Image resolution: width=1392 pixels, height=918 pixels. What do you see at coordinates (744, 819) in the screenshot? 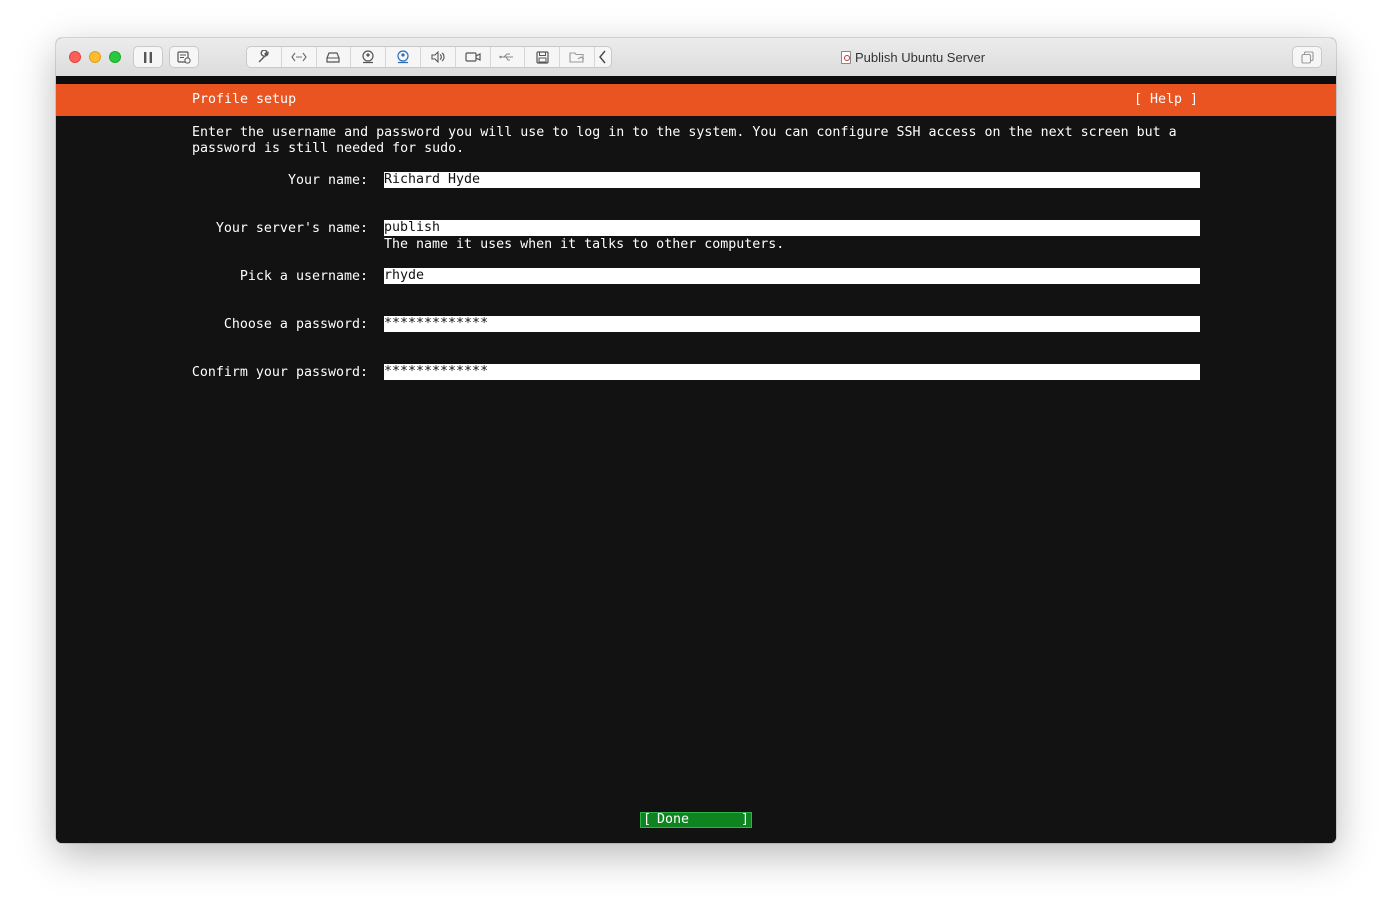
I see `done-right-bracket: ]` at bounding box center [744, 819].